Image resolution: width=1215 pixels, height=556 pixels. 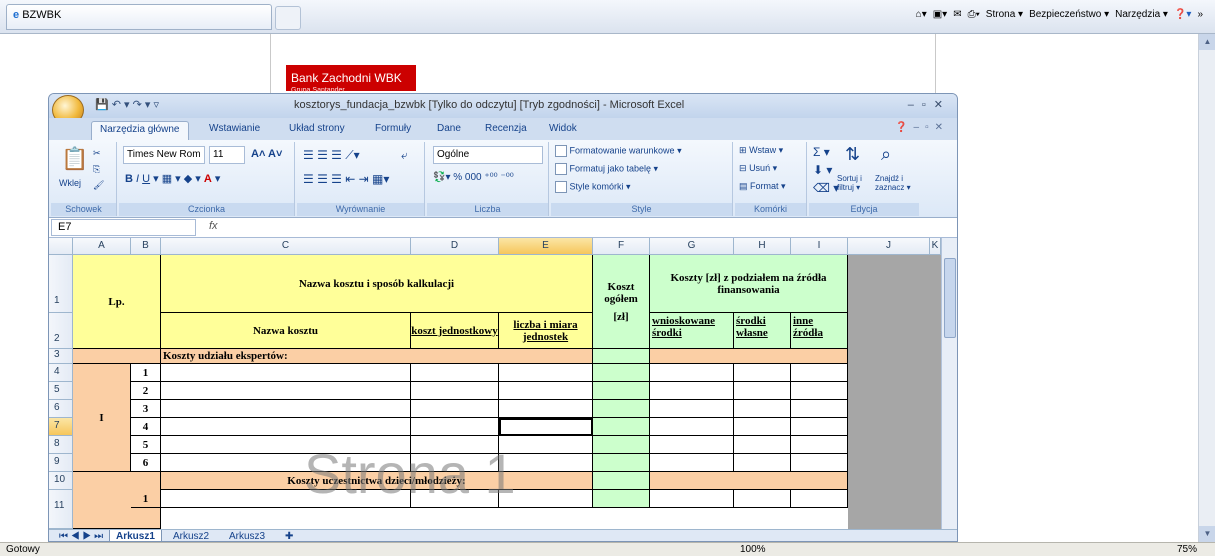 I want to click on delete-button: ⊟ Usuń ▾, so click(x=758, y=168).